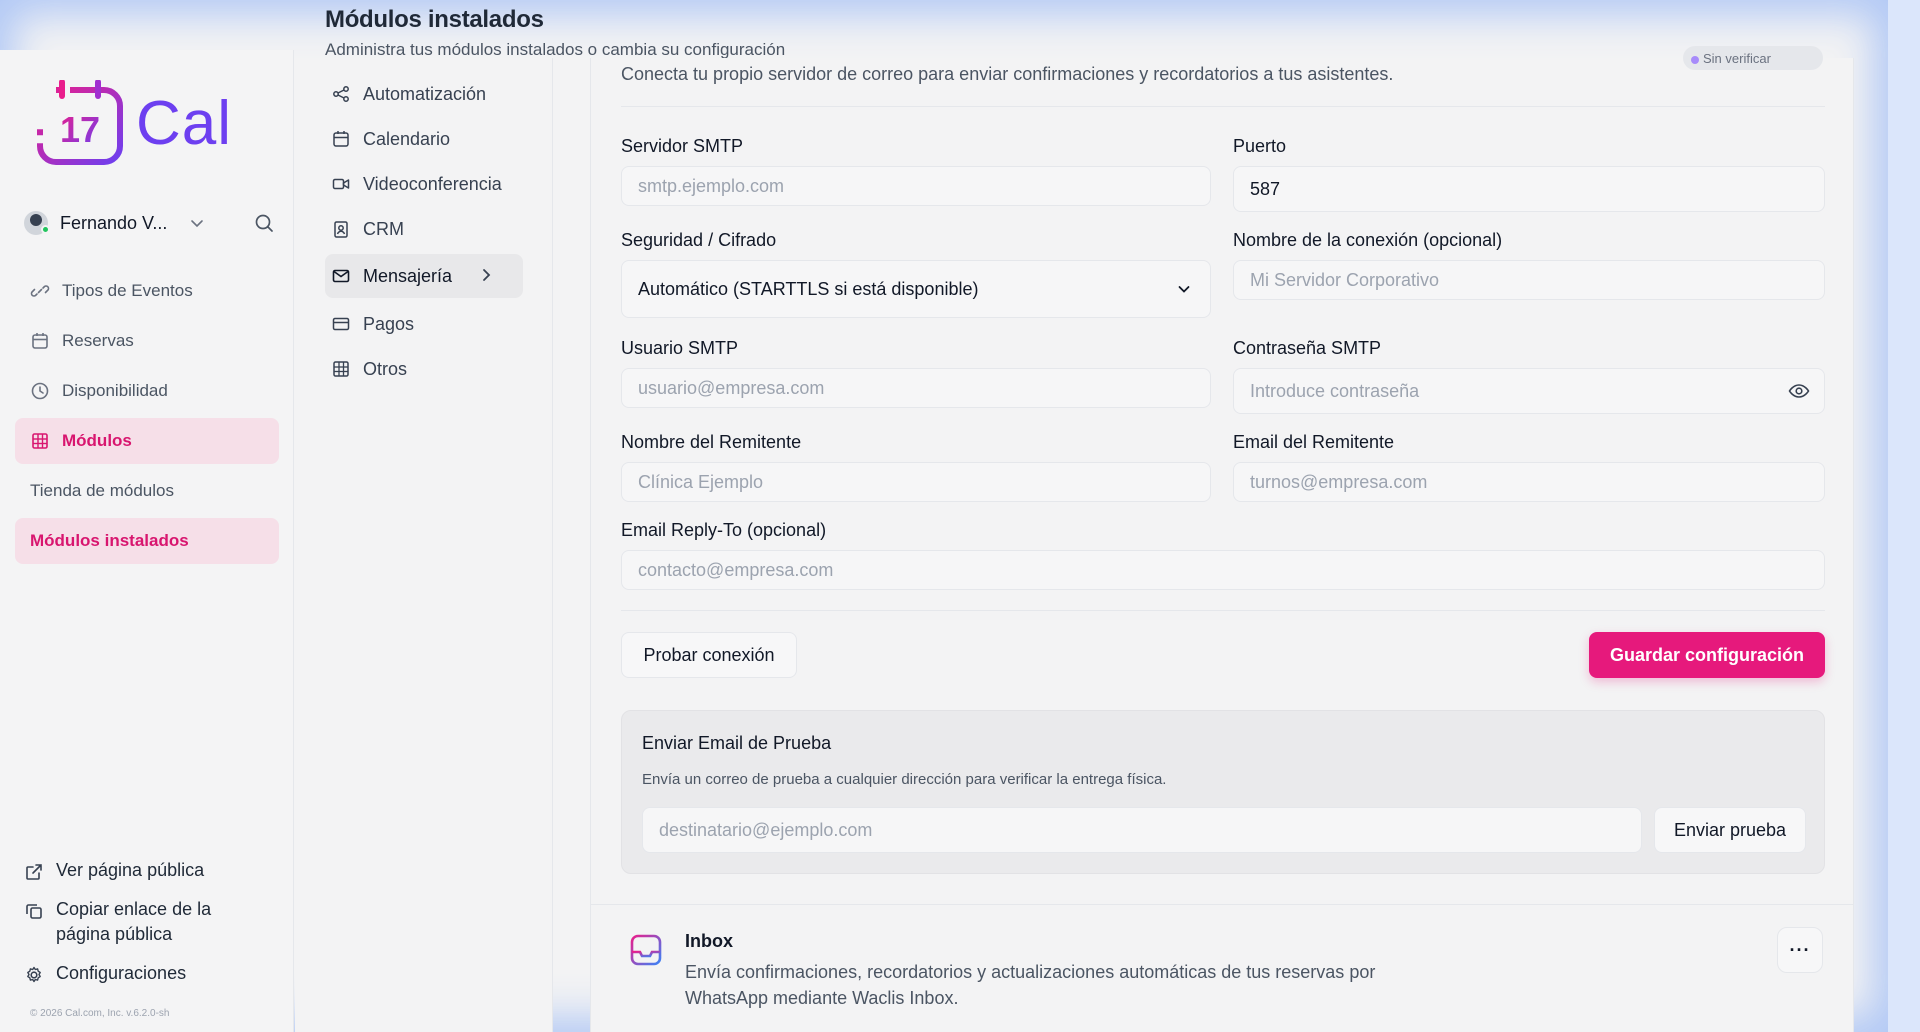 The height and width of the screenshot is (1032, 1920). I want to click on smtp-password-label: Contraseña SMTP, so click(1307, 348).